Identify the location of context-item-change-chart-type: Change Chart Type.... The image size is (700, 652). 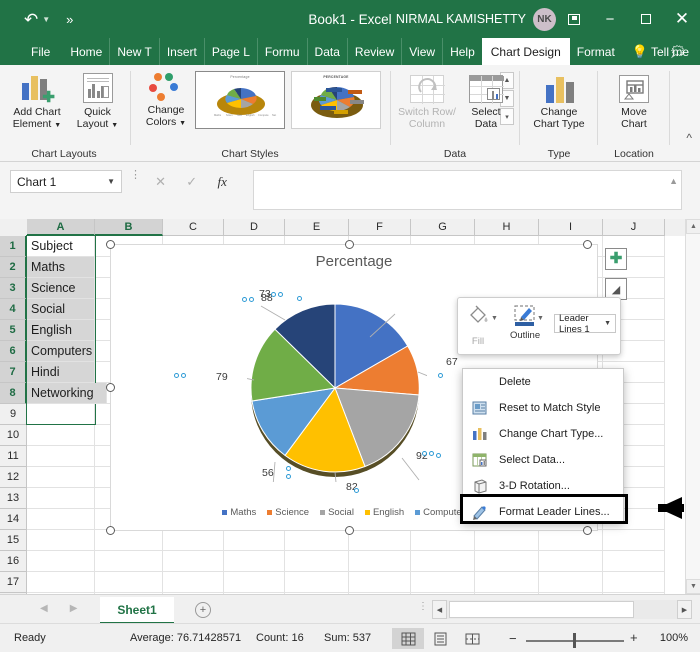
(543, 434).